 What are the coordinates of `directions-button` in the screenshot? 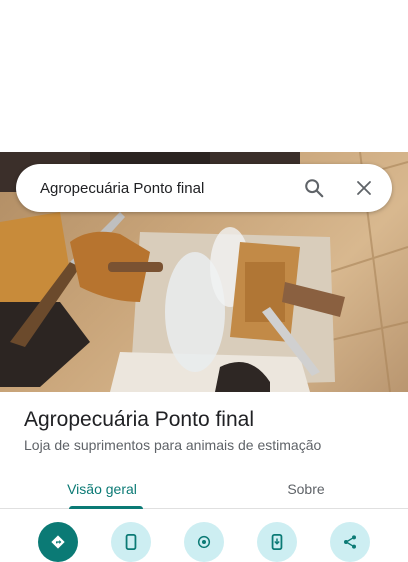 It's located at (58, 542).